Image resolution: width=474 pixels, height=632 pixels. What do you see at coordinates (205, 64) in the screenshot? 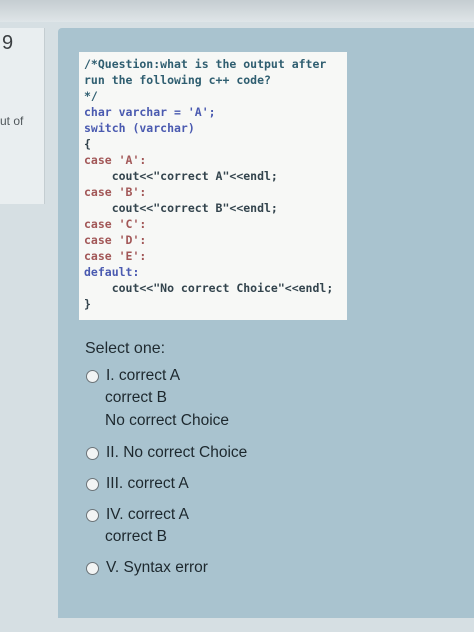
I see `code-line: /*Question:what is the output after` at bounding box center [205, 64].